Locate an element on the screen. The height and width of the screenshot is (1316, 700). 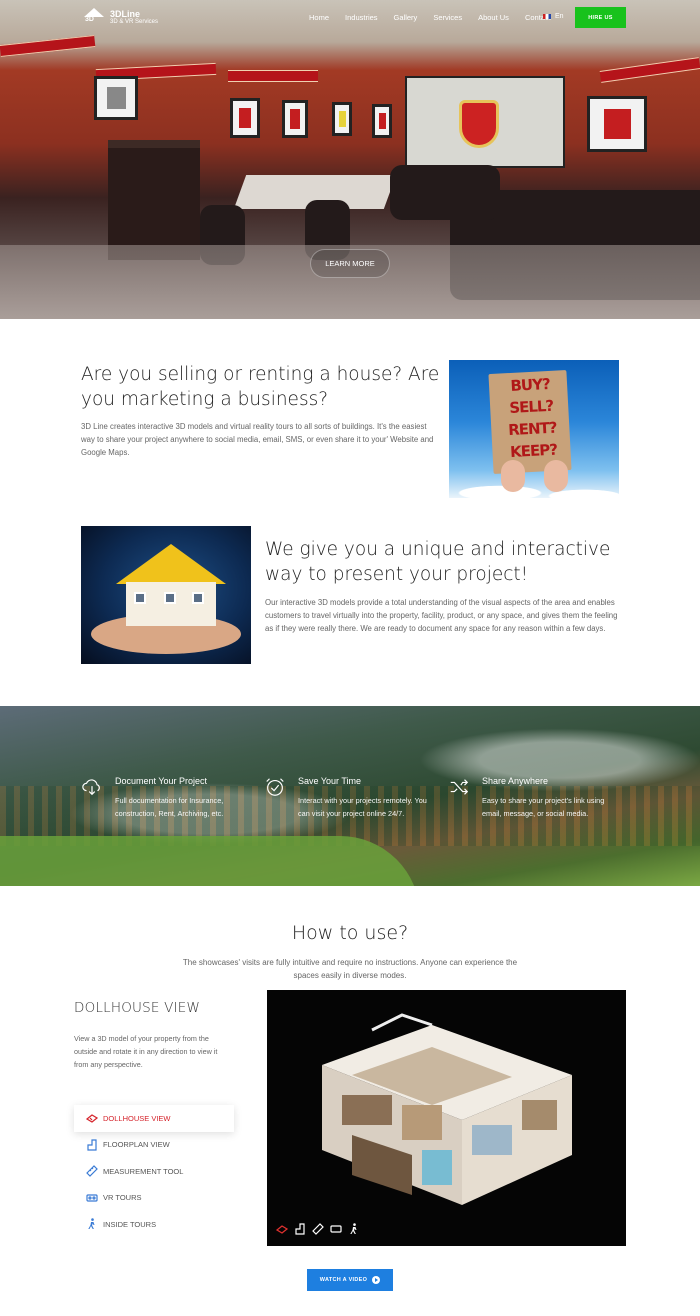
house-in-hands-image is located at coordinates (166, 595).